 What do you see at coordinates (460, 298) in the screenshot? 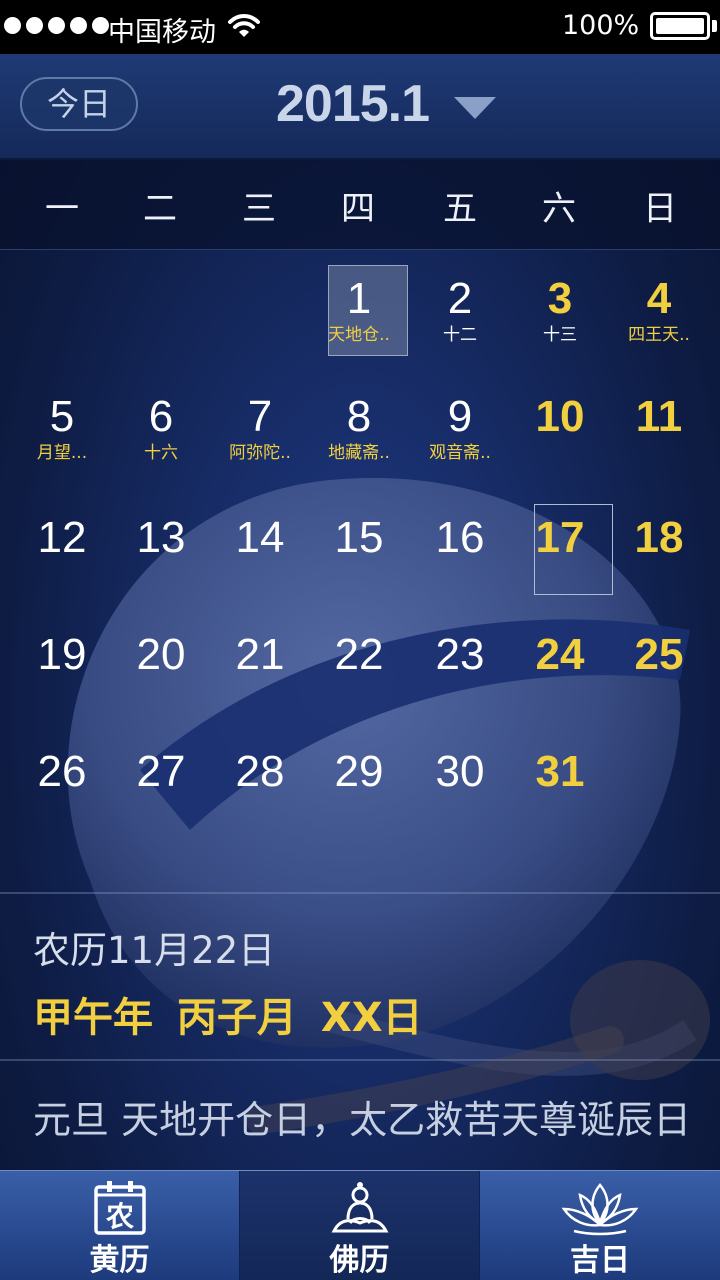
I see `day-number: 2` at bounding box center [460, 298].